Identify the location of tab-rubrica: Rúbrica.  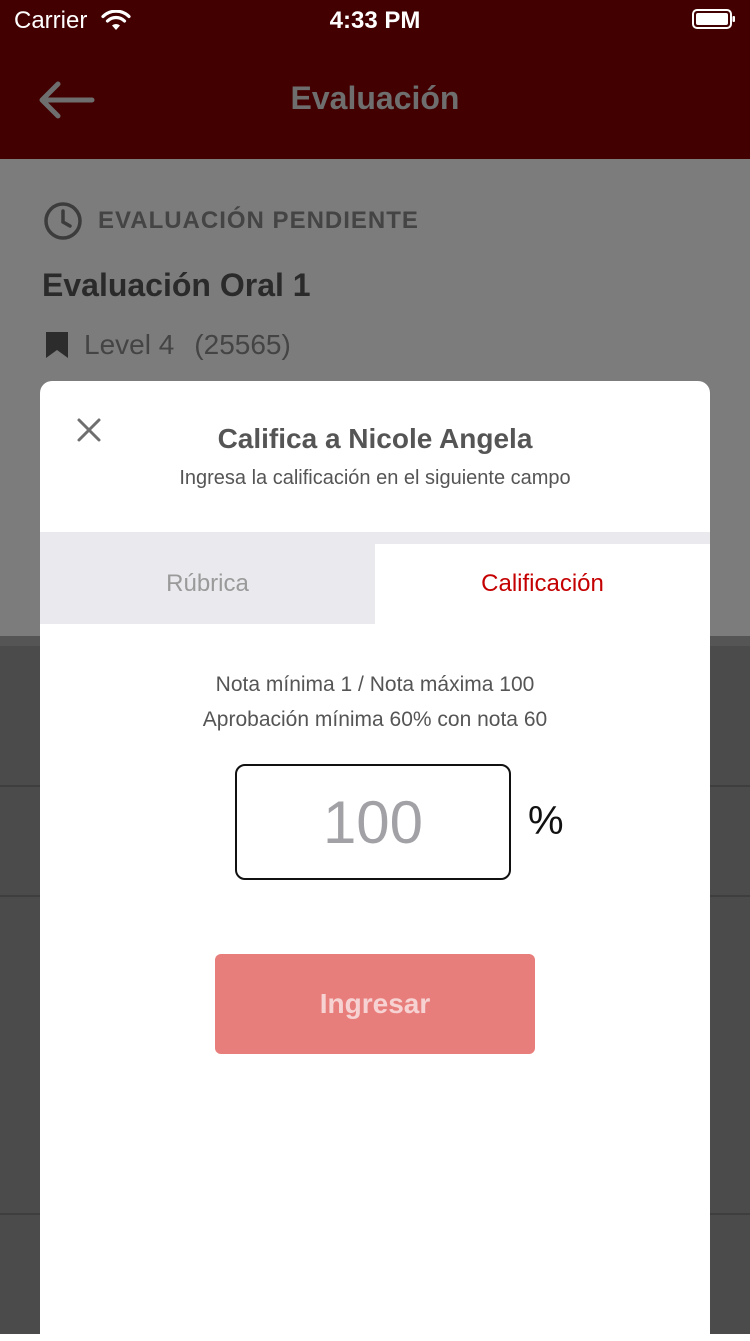
(207, 584).